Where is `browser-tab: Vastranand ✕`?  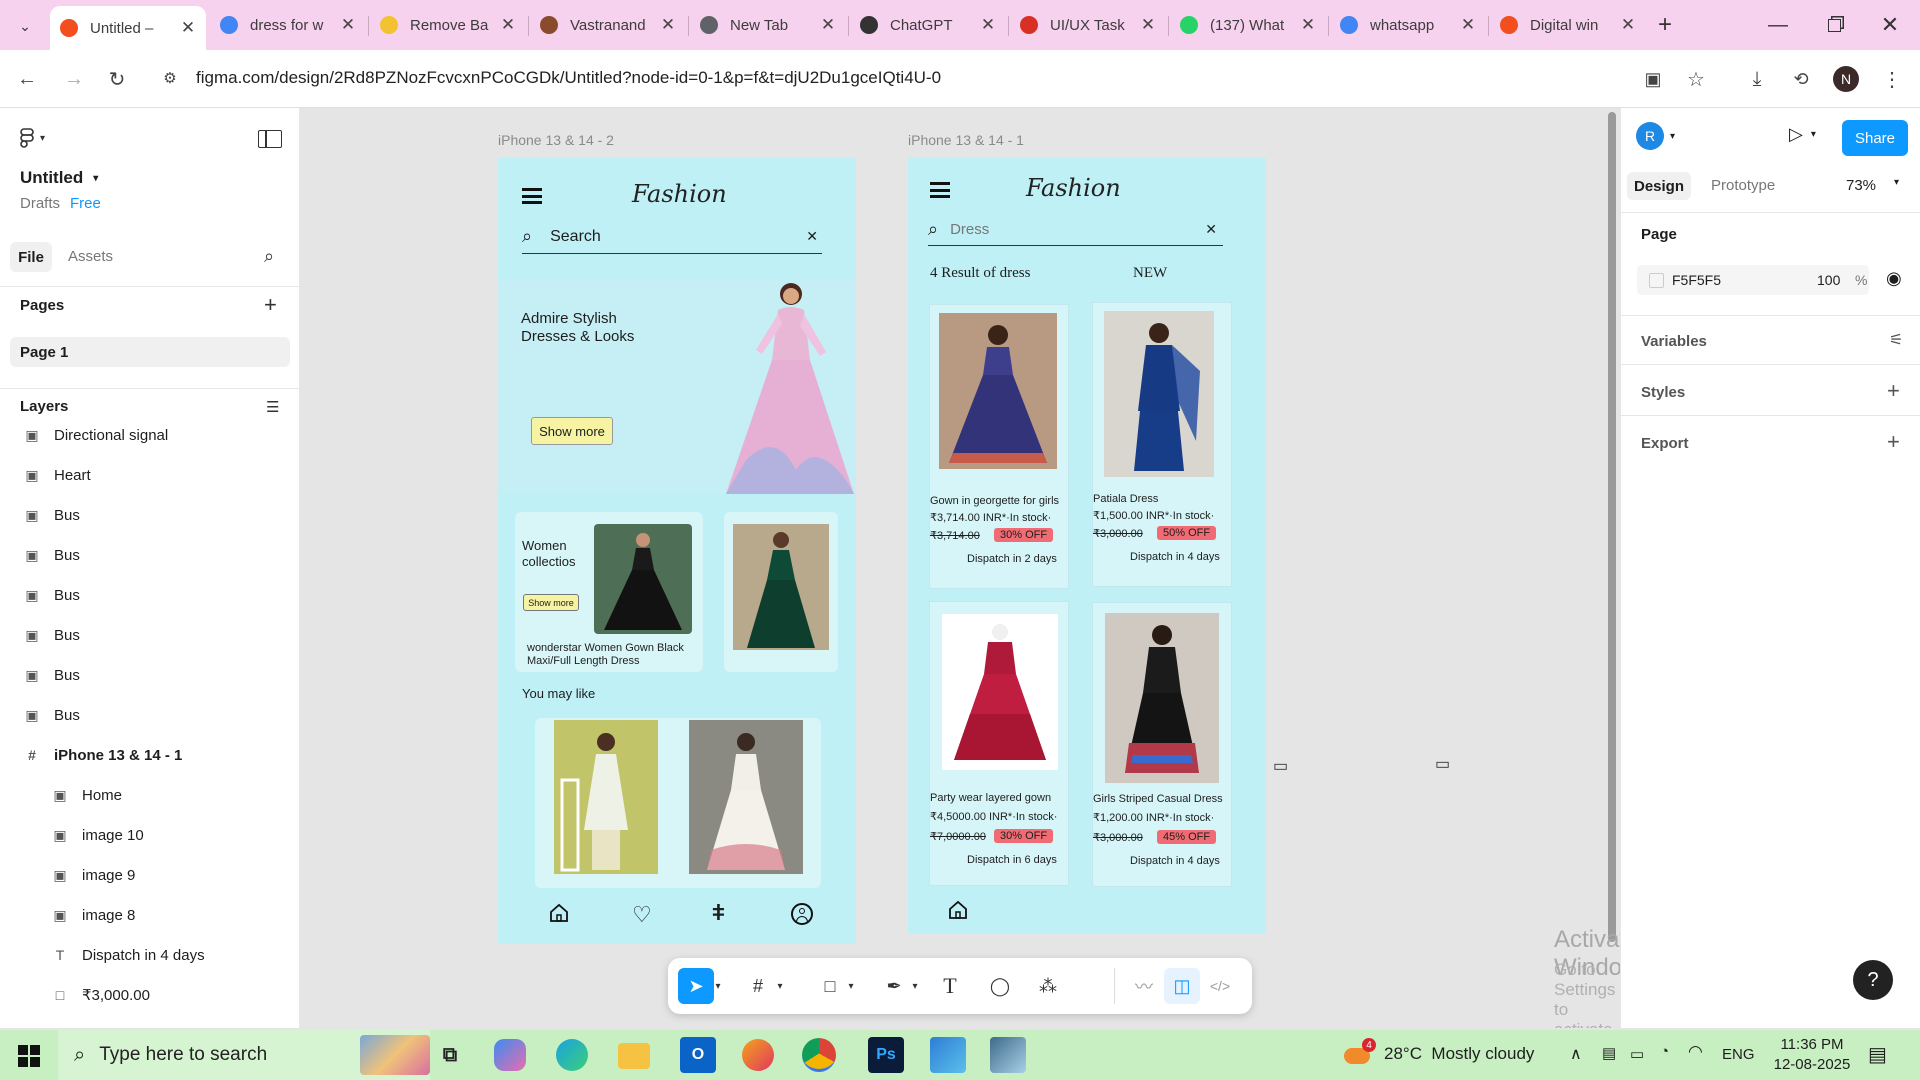
browser-tab: Vastranand ✕ is located at coordinates (608, 25).